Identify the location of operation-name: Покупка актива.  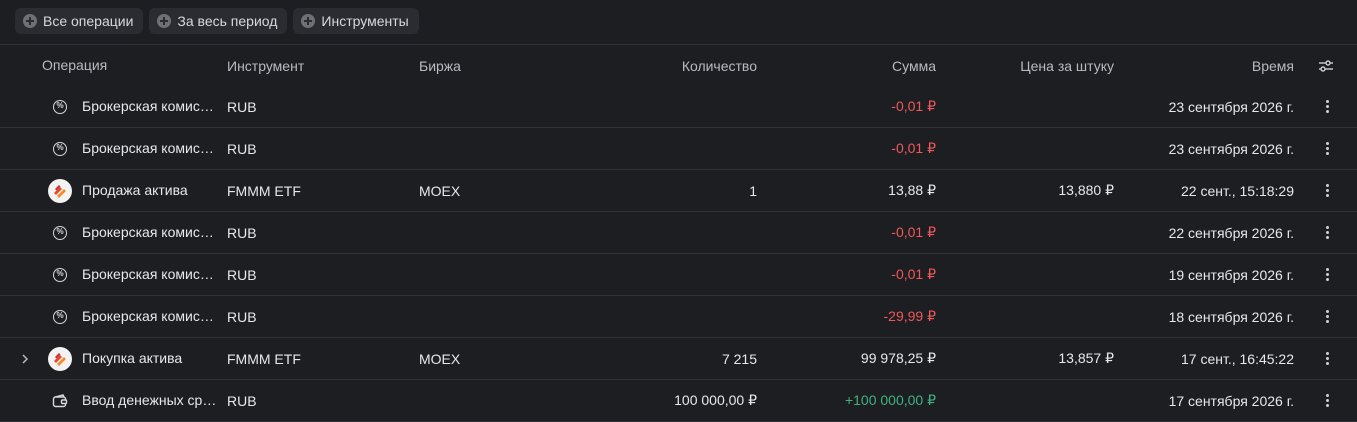
(132, 358).